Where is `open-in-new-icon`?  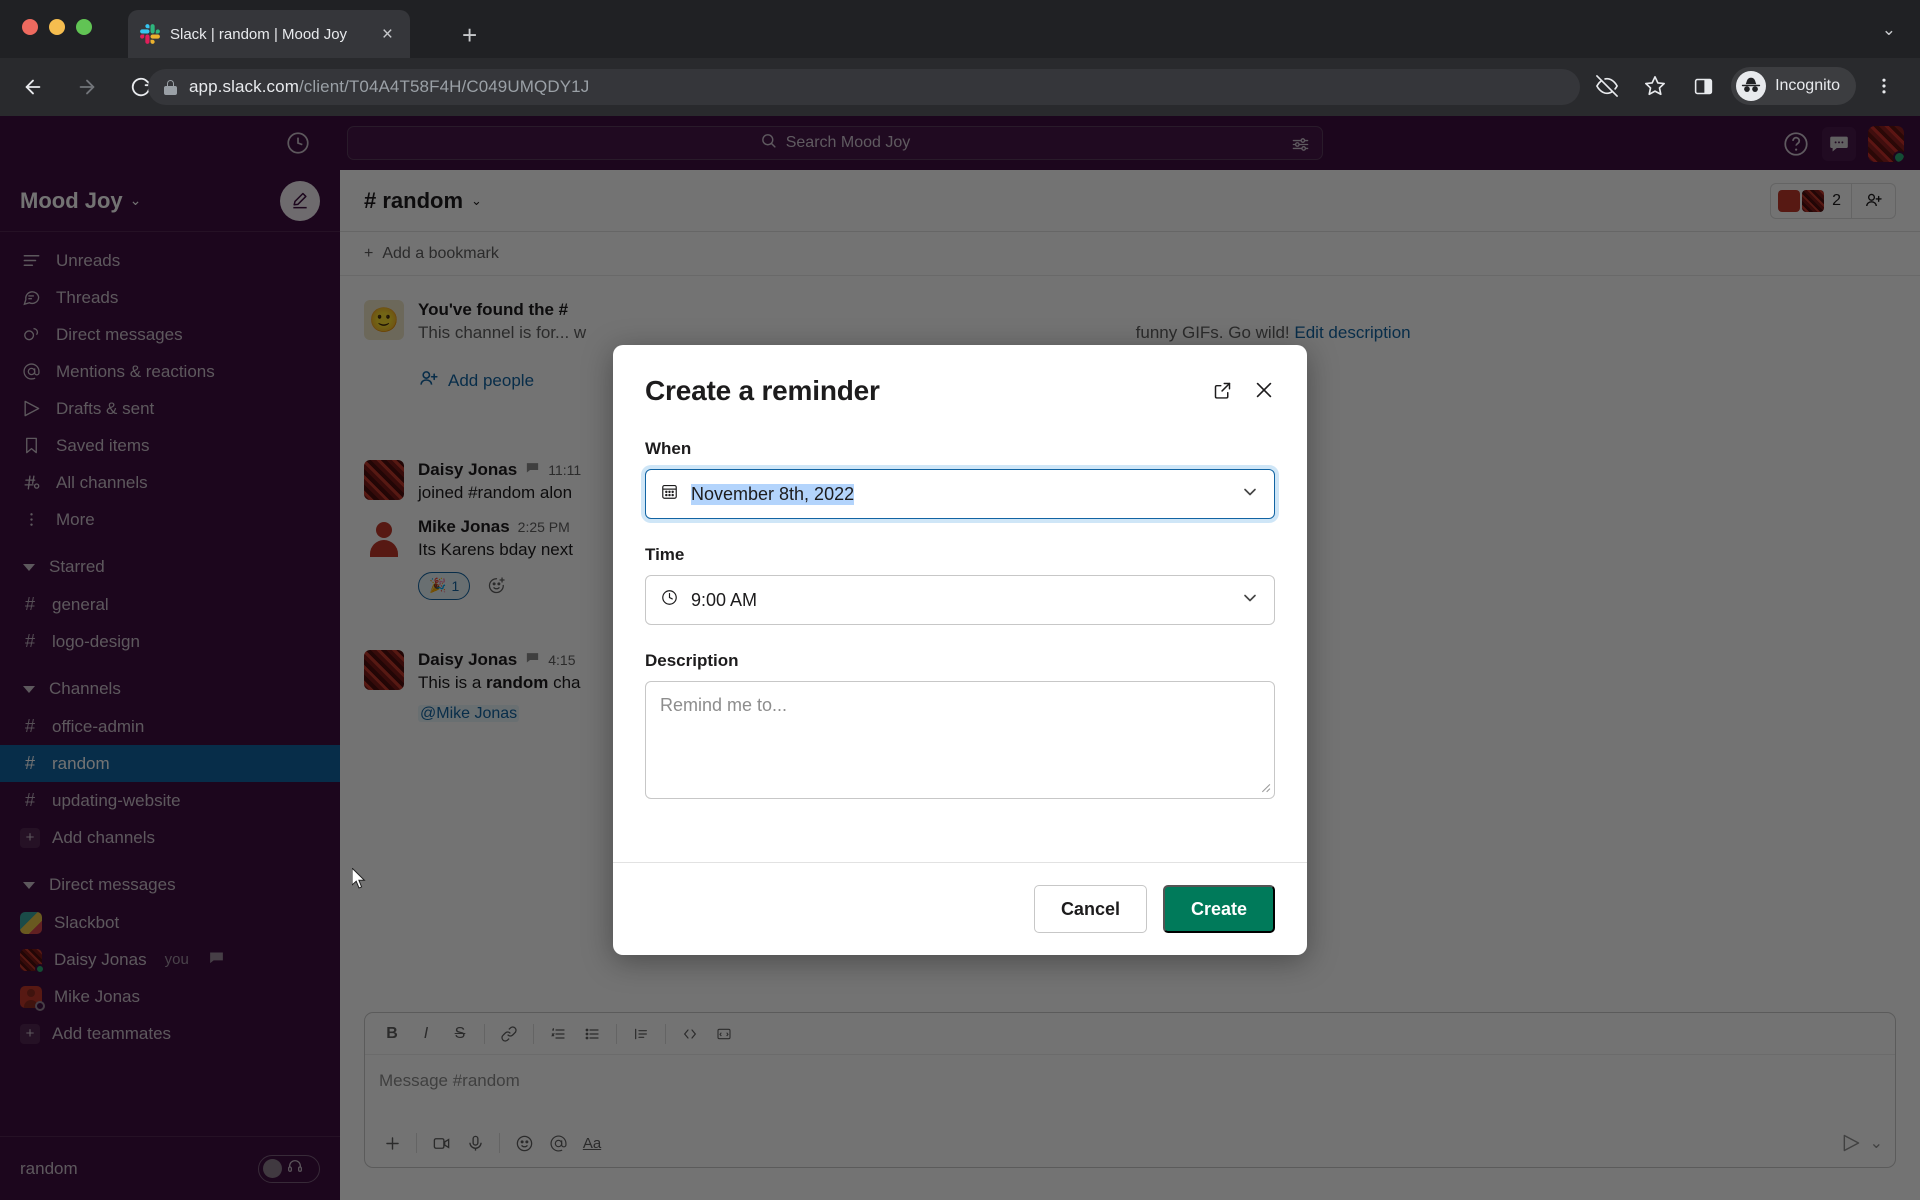 open-in-new-icon is located at coordinates (1222, 393).